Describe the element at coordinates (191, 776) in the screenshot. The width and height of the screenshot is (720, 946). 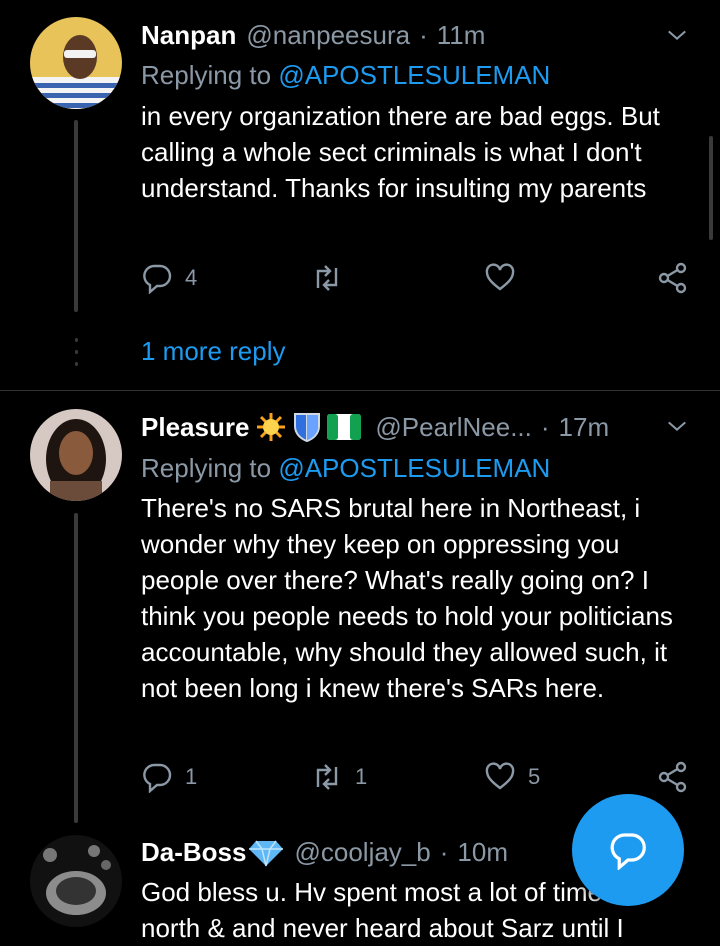
I see `reply-count: 1` at that location.